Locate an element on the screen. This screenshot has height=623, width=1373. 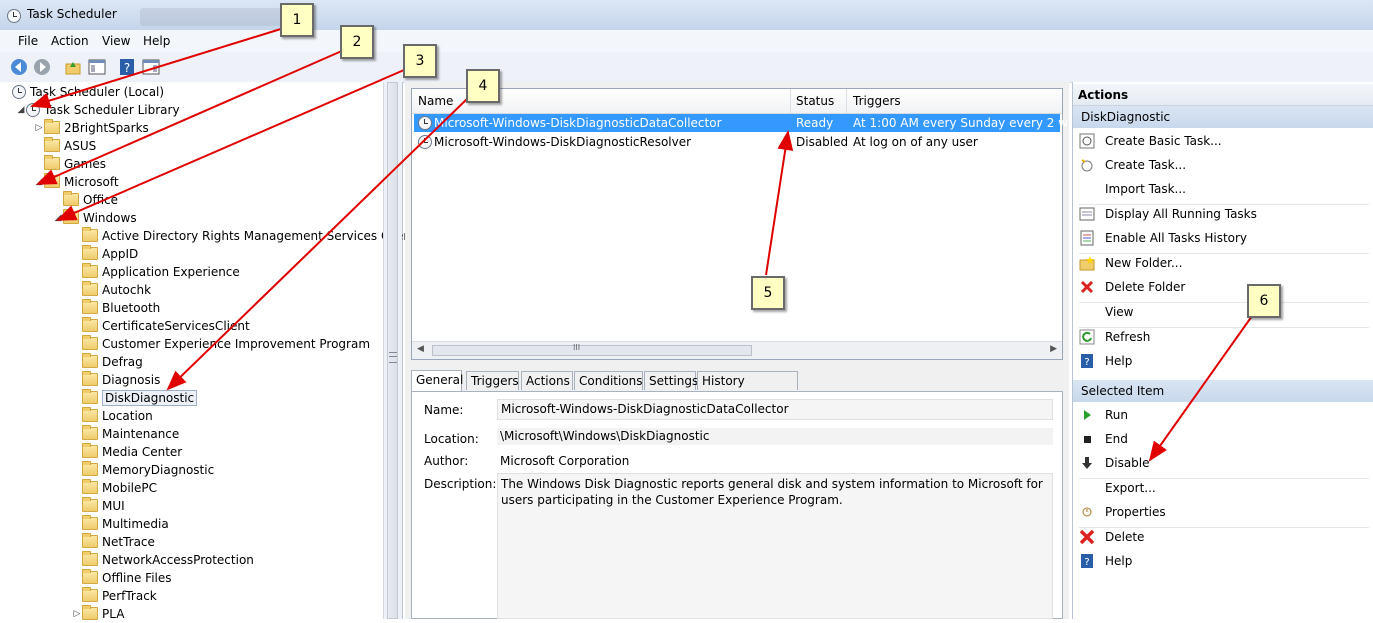
forward-arrow-icon is located at coordinates (42, 67).